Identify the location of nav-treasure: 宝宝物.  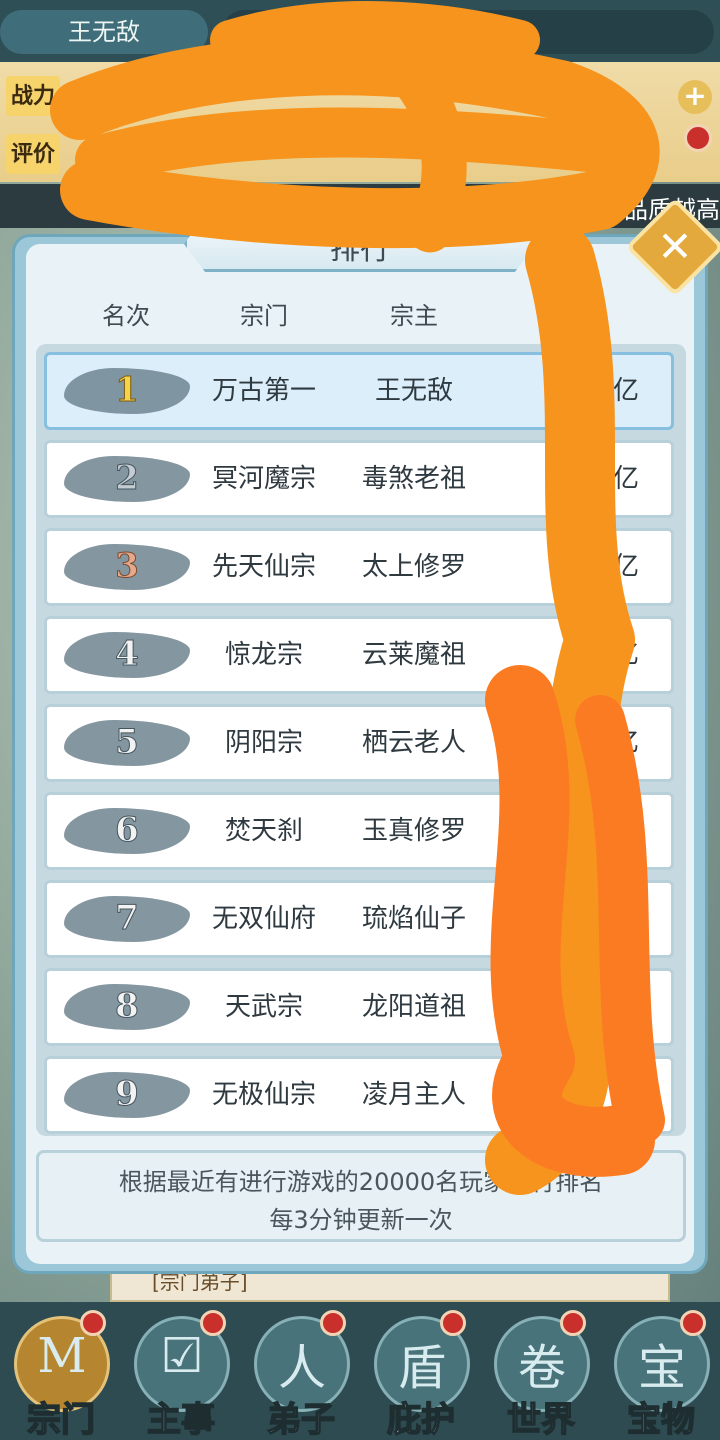
(661, 1375).